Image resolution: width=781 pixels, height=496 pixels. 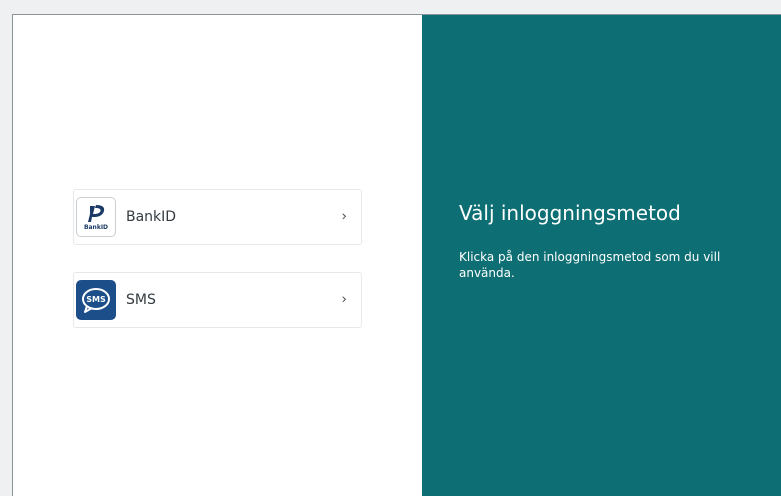 I want to click on page-title: Välj inloggningsmetod, so click(x=570, y=213).